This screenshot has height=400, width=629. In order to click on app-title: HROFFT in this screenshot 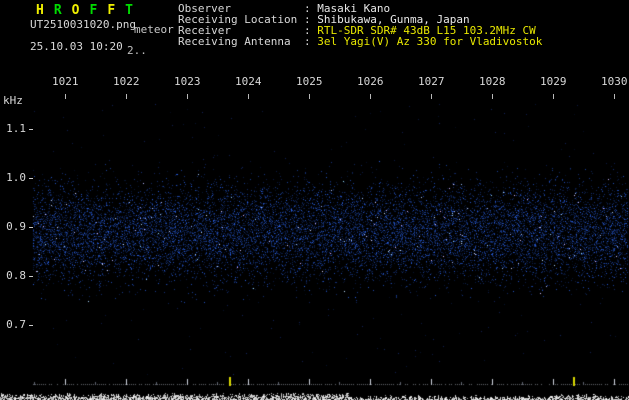, I will do `click(89, 10)`.